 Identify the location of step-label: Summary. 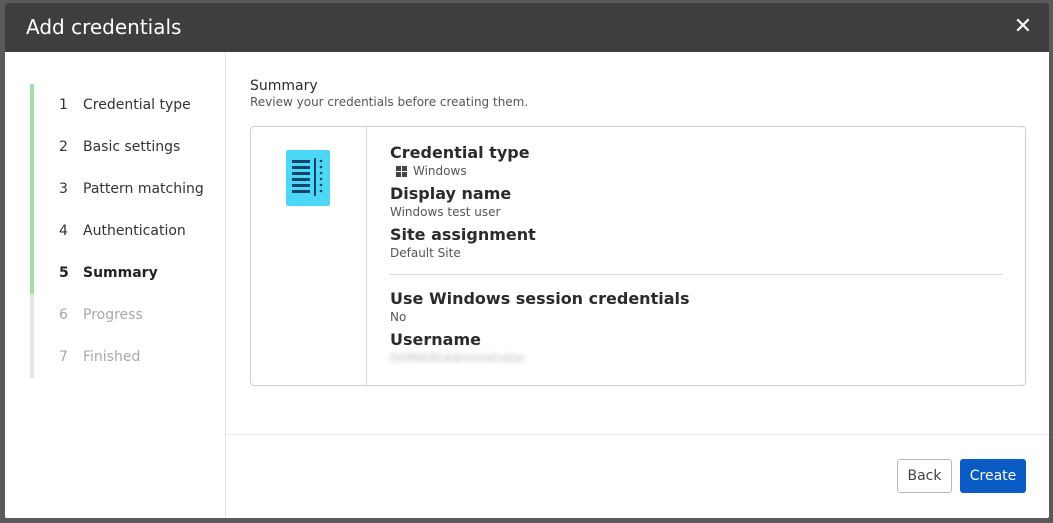
(120, 273).